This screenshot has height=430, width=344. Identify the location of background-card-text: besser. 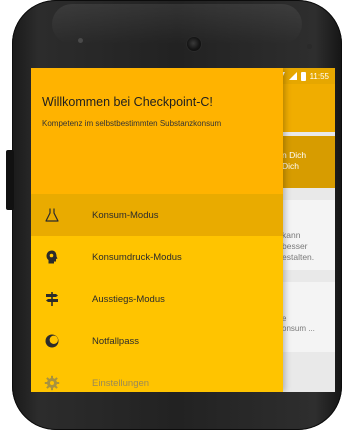
(295, 246).